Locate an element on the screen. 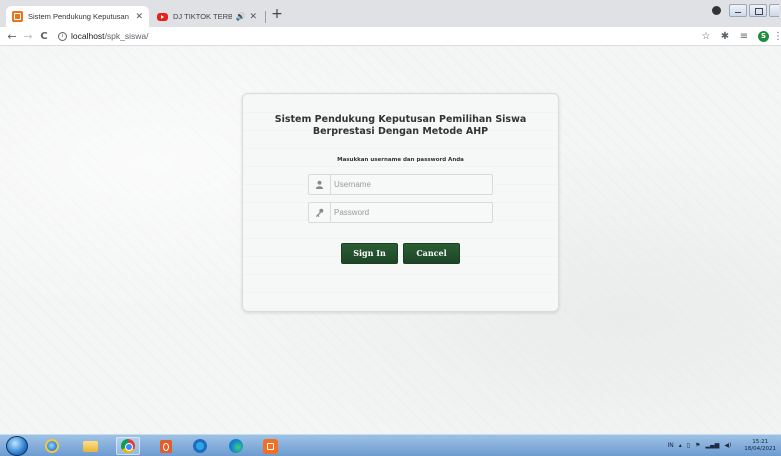  system-tray: IN ▴ ▯ ⚑ ▂▄▆ ◀) 15:21 18/04/2021 is located at coordinates (720, 445).